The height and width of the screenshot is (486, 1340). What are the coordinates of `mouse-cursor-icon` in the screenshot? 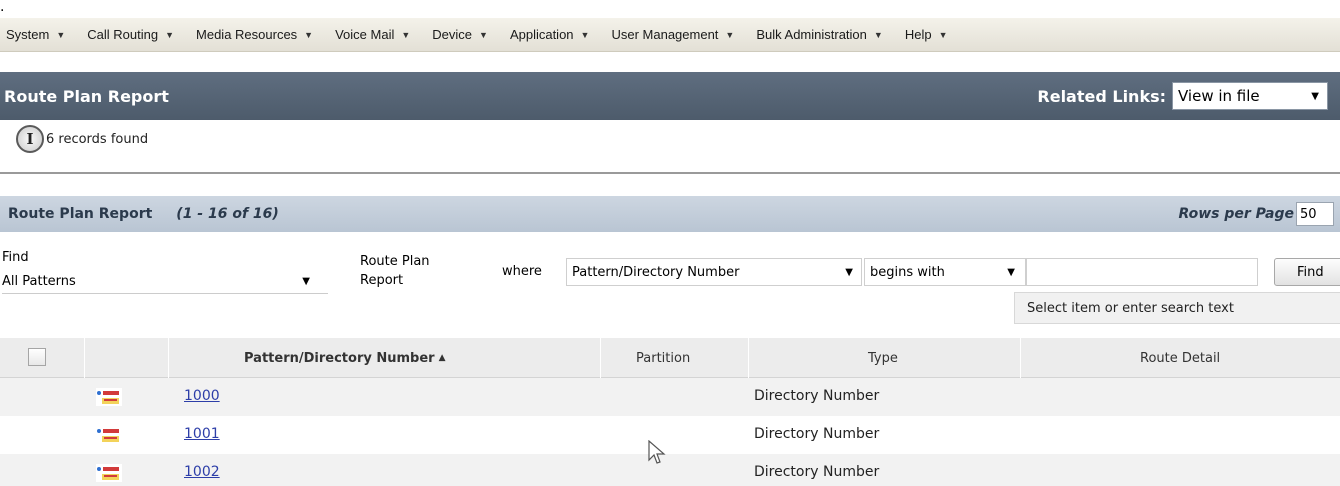 It's located at (657, 452).